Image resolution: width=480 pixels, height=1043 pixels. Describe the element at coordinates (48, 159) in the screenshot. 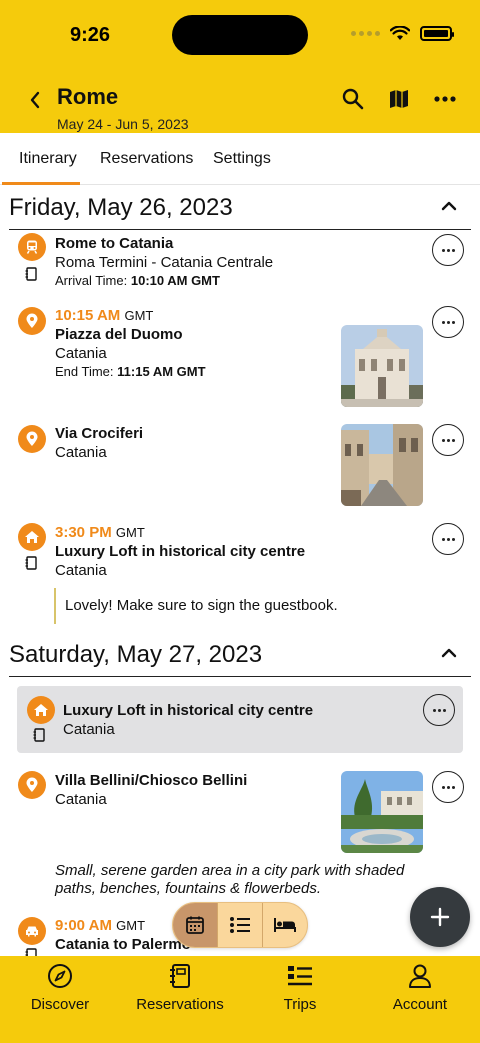

I see `tab-itinerary: Itinerary` at that location.